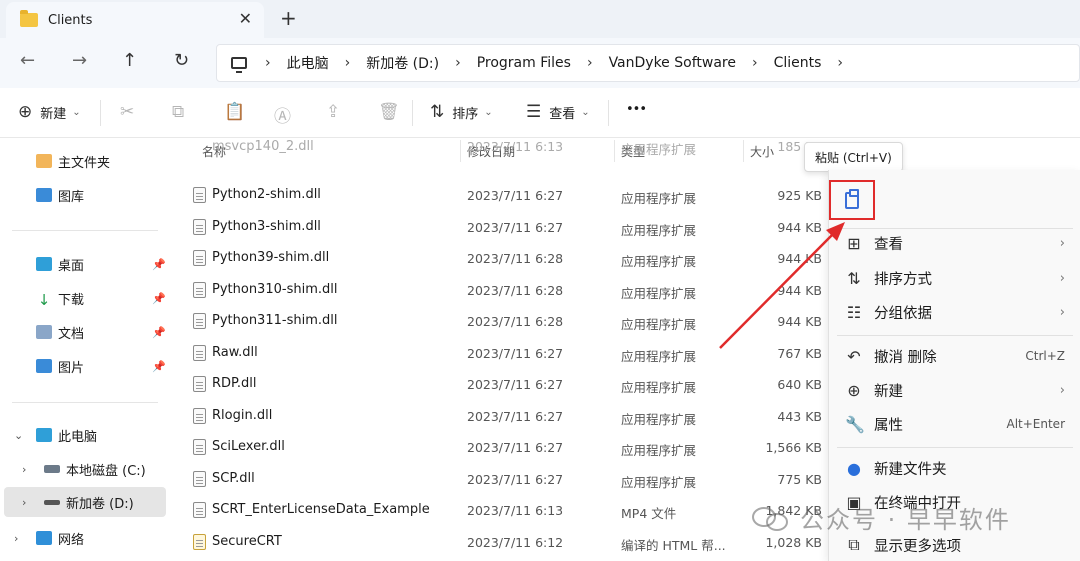 The width and height of the screenshot is (1080, 561). Describe the element at coordinates (103, 161) in the screenshot. I see `sidebar-item-home: 主文件夹` at that location.